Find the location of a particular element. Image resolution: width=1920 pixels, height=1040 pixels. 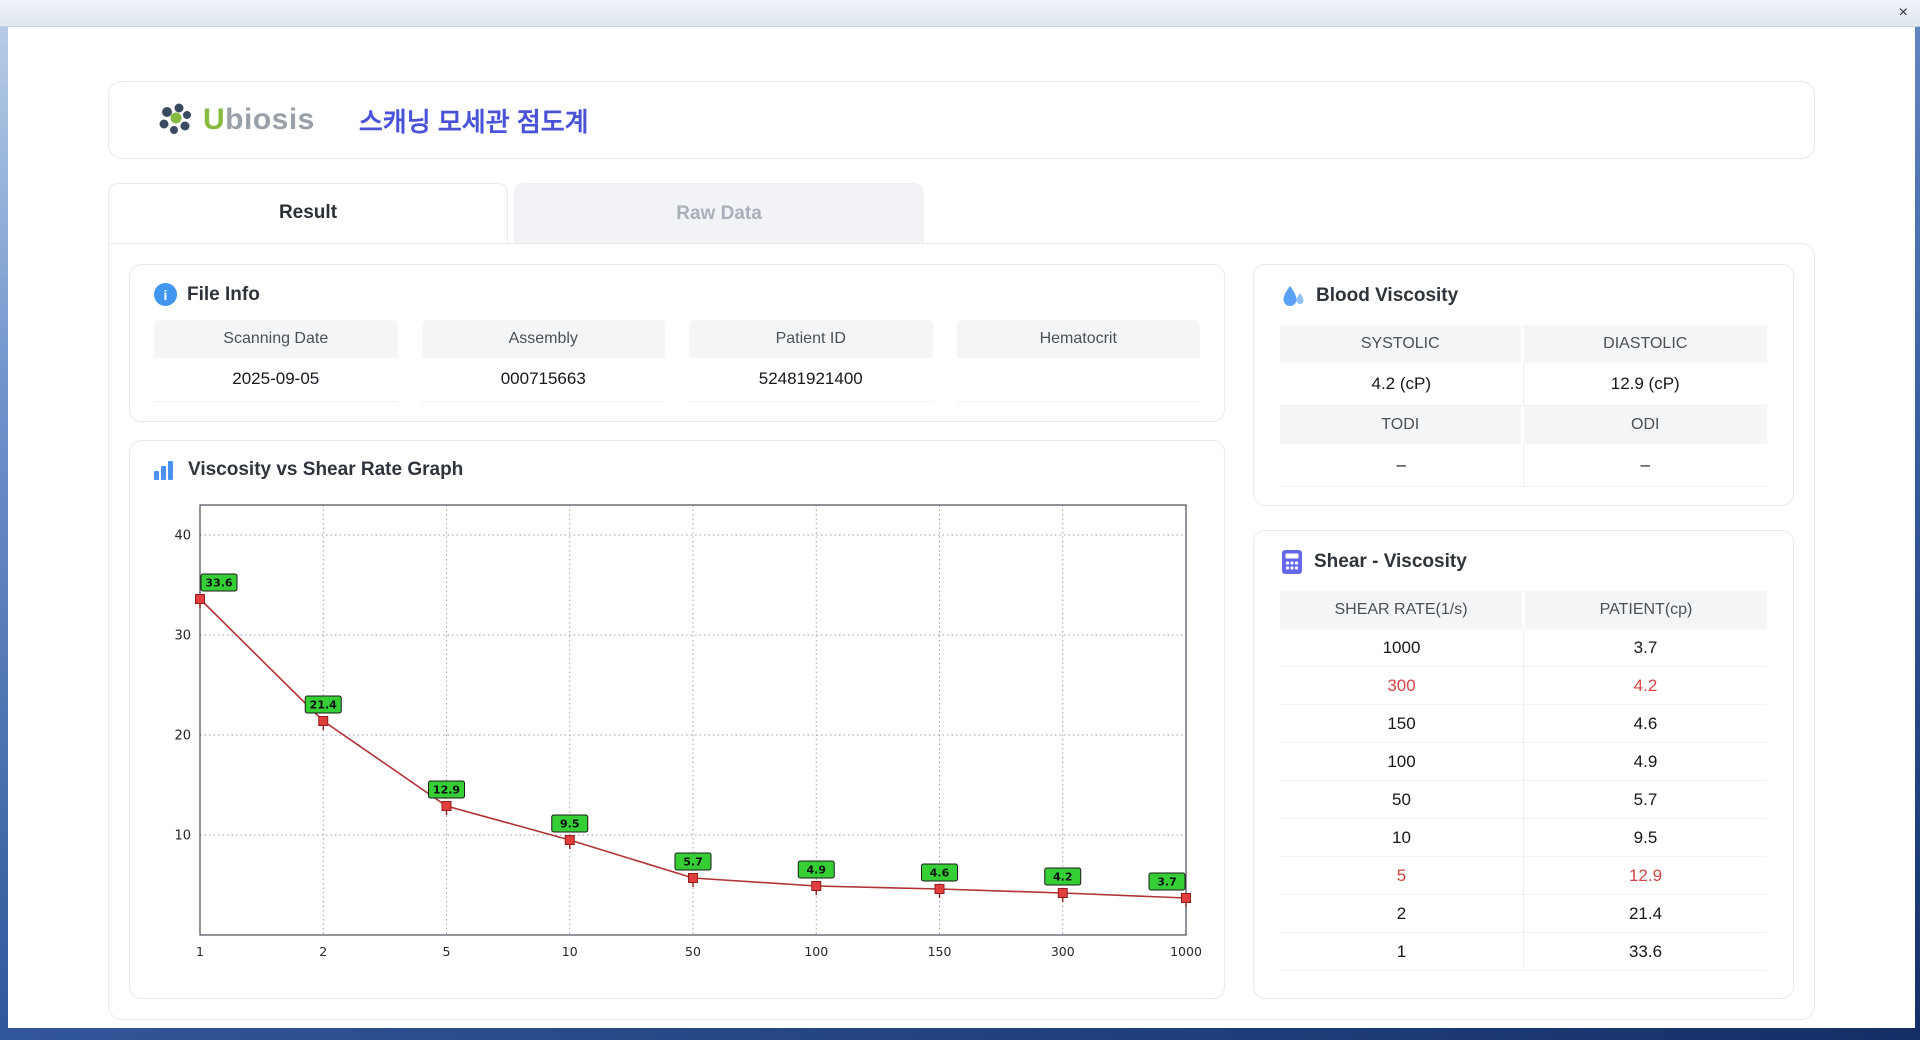

shear-rate-cell: 10 is located at coordinates (1402, 838).